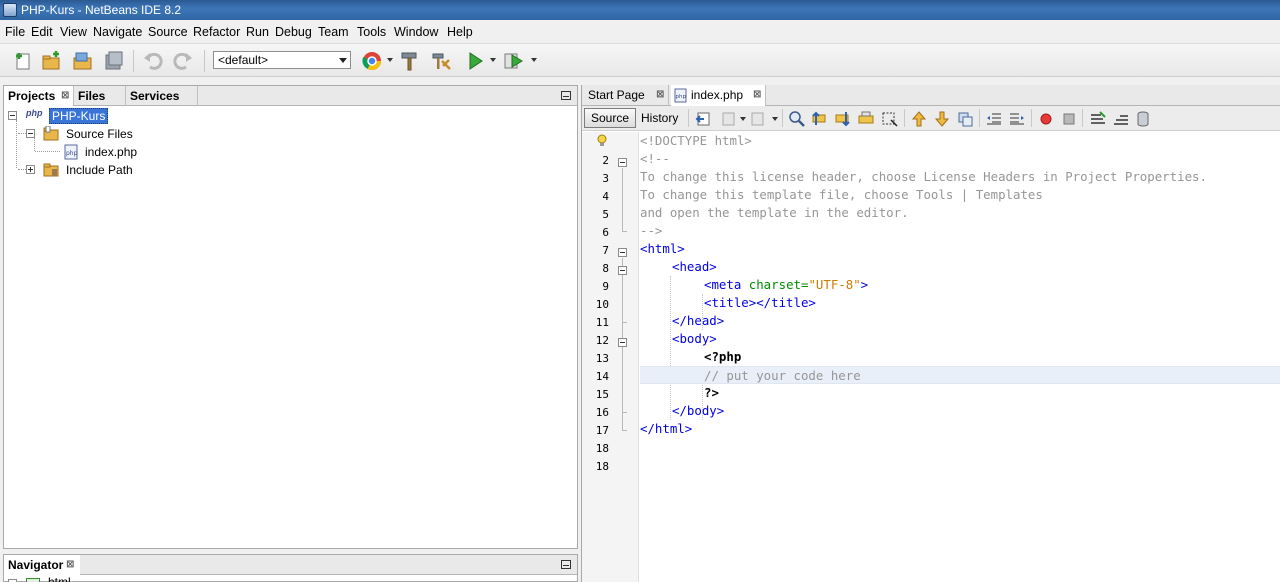 The width and height of the screenshot is (1280, 582). I want to click on run-dropdown-caret, so click(493, 60).